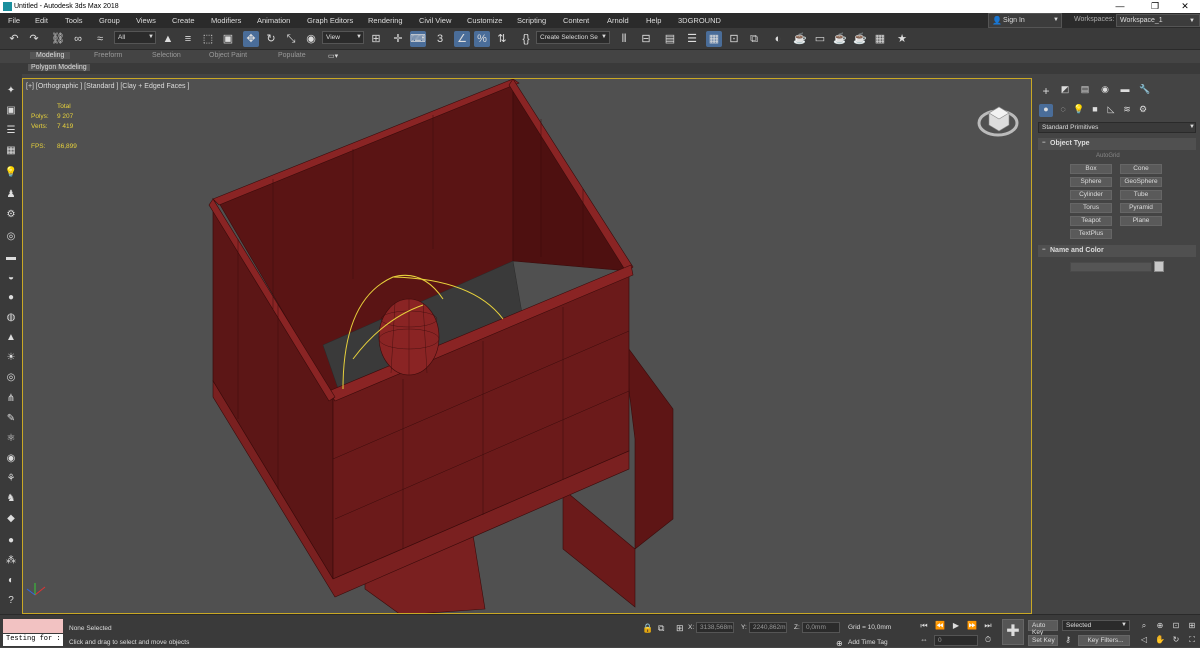 The image size is (1200, 648). I want to click on rig-icon: ⚙, so click(11, 215).